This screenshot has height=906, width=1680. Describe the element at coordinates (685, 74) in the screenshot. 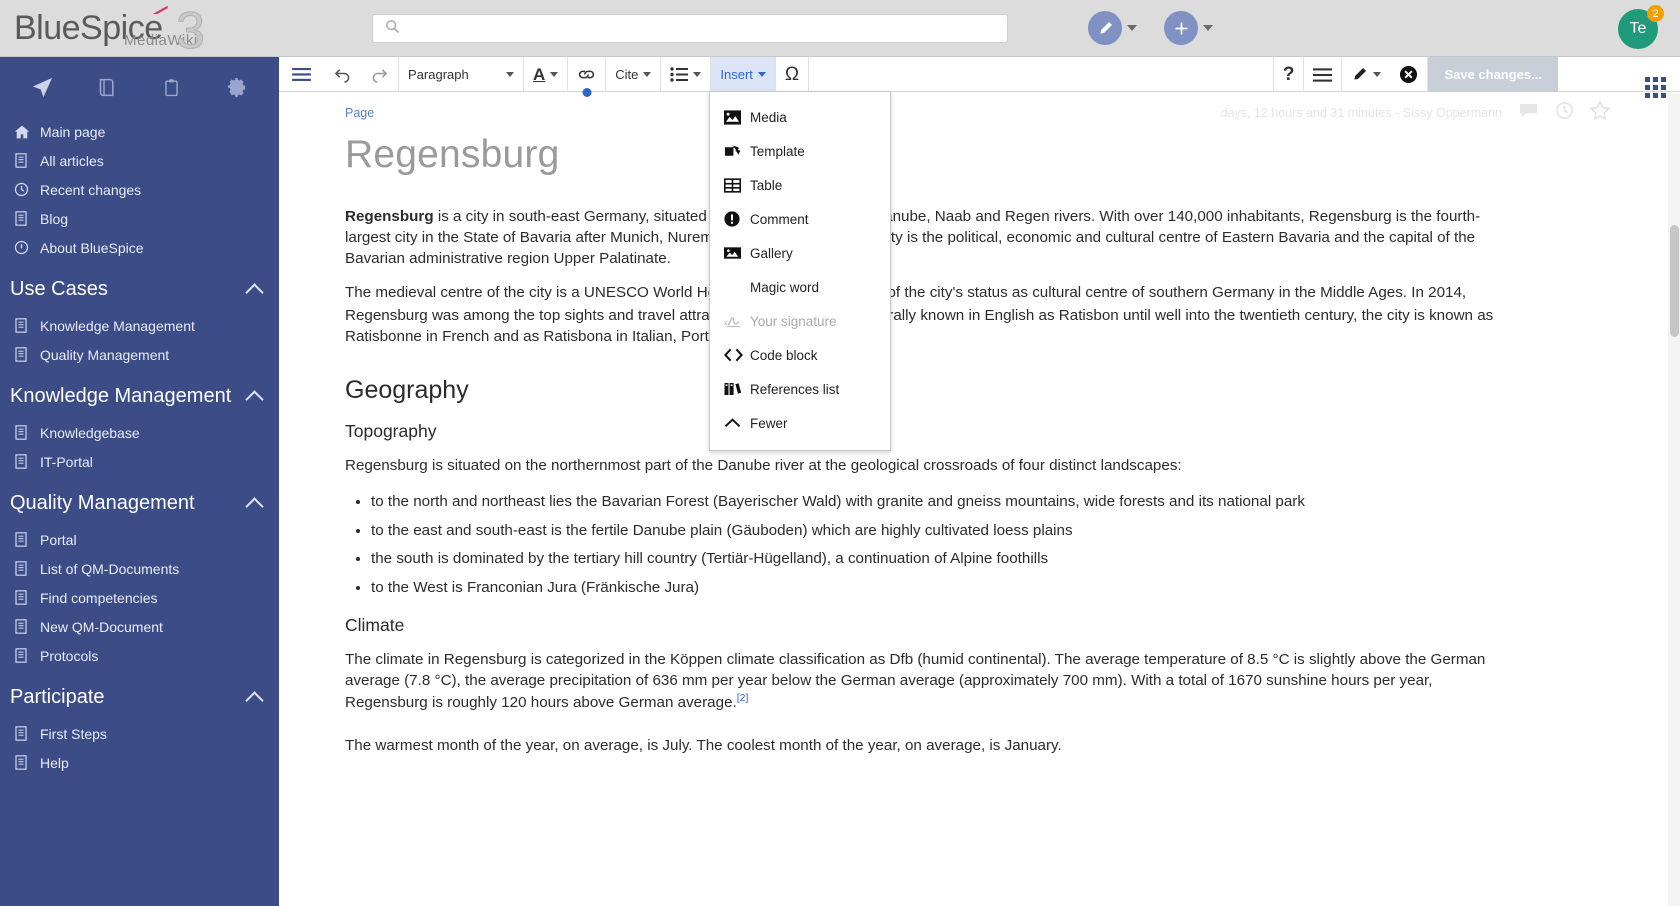

I see `list-button` at that location.